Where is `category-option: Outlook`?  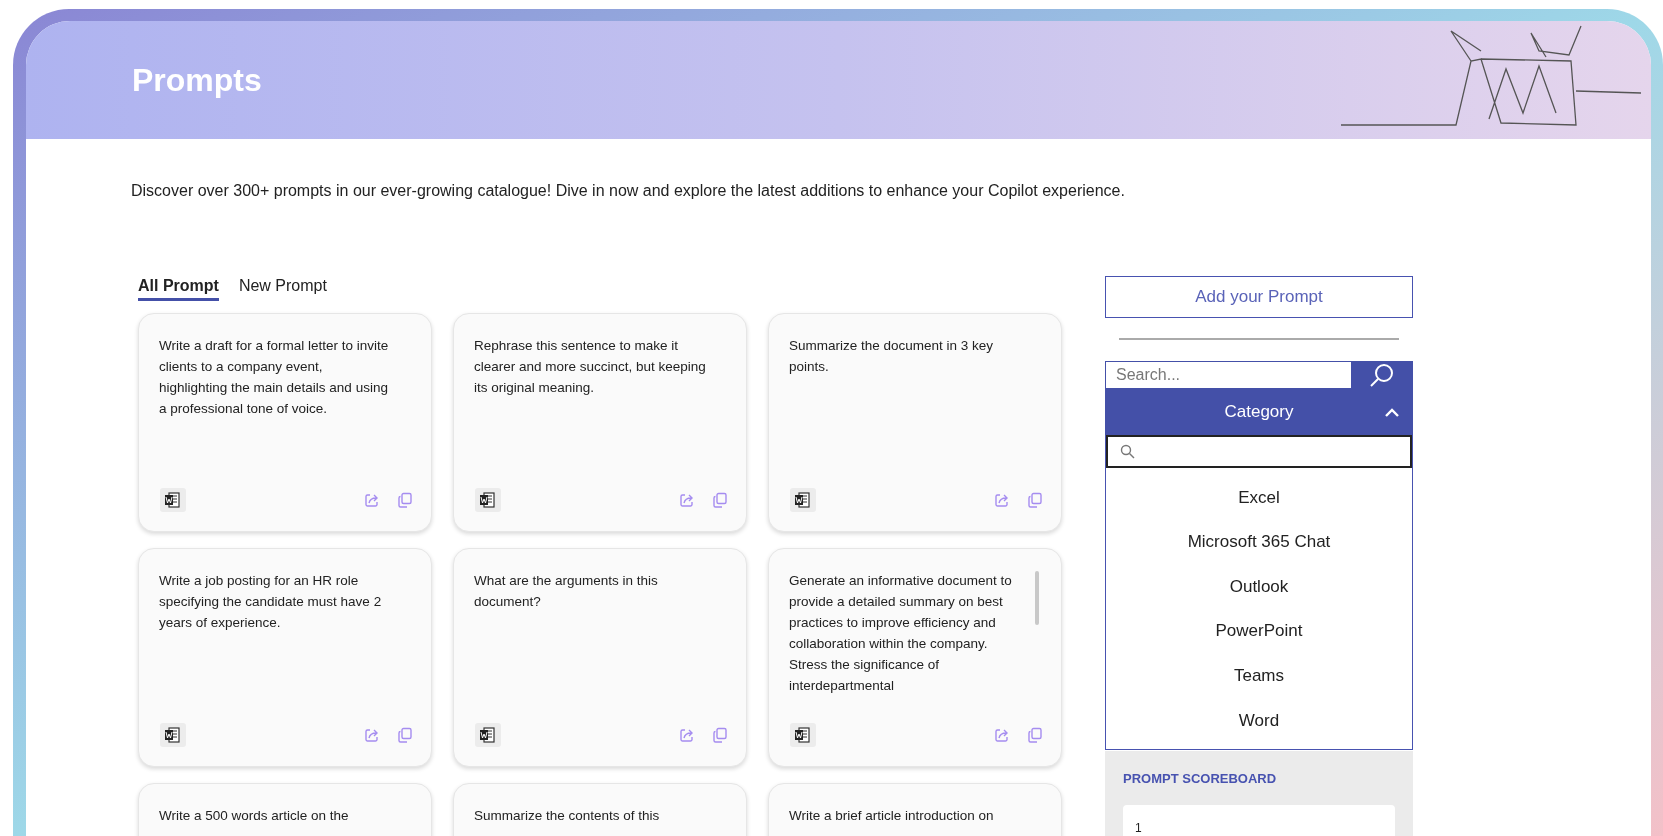 category-option: Outlook is located at coordinates (1259, 586).